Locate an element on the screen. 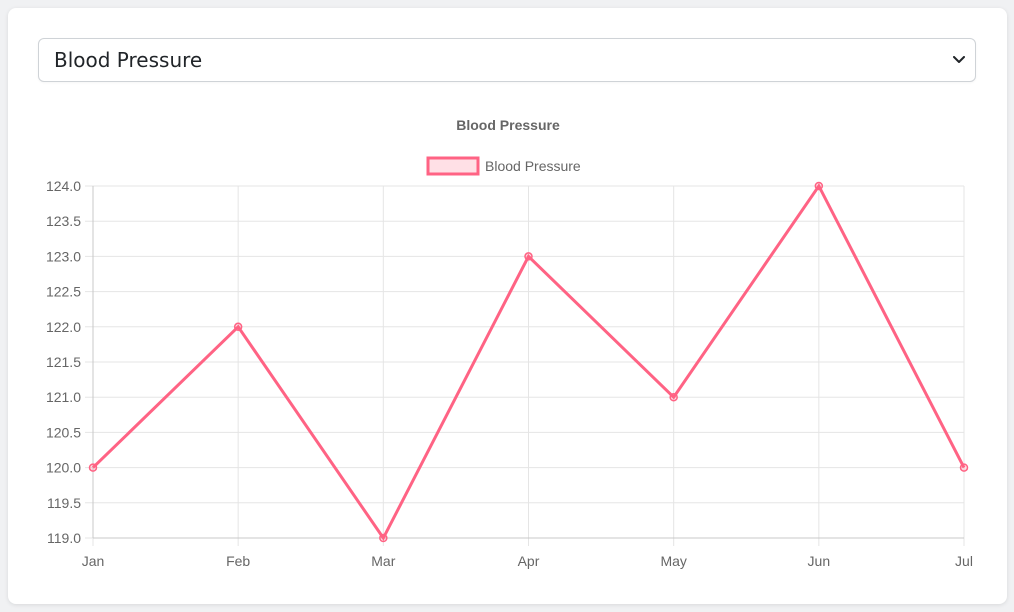 The image size is (1014, 612). x-tick-label: Feb is located at coordinates (238, 561).